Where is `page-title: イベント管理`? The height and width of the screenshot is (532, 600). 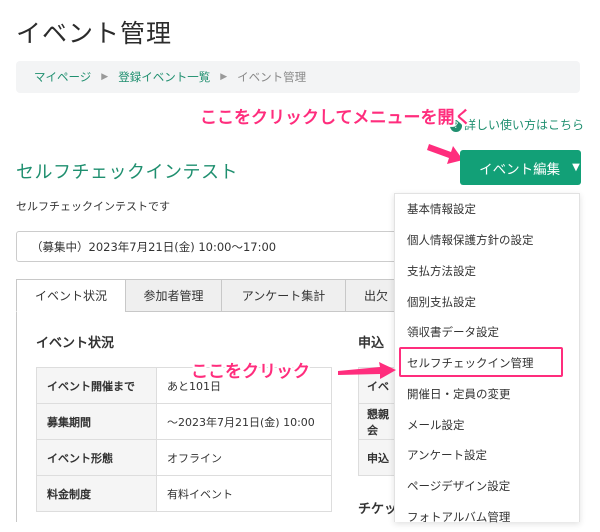 page-title: イベント管理 is located at coordinates (94, 33).